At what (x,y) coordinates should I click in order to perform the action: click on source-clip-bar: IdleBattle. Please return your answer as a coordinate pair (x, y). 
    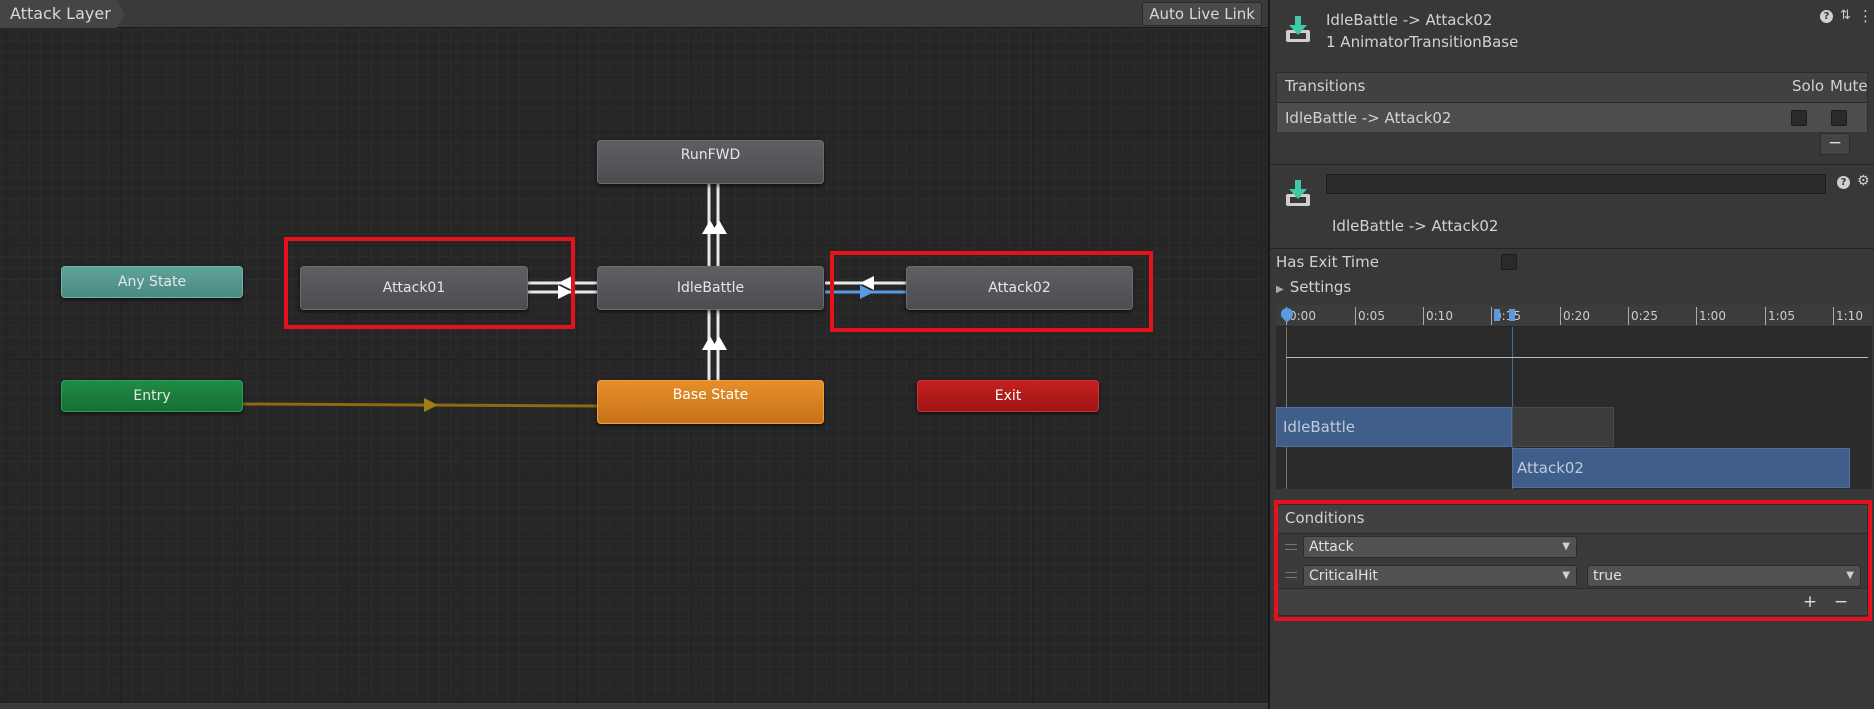
    Looking at the image, I should click on (1394, 427).